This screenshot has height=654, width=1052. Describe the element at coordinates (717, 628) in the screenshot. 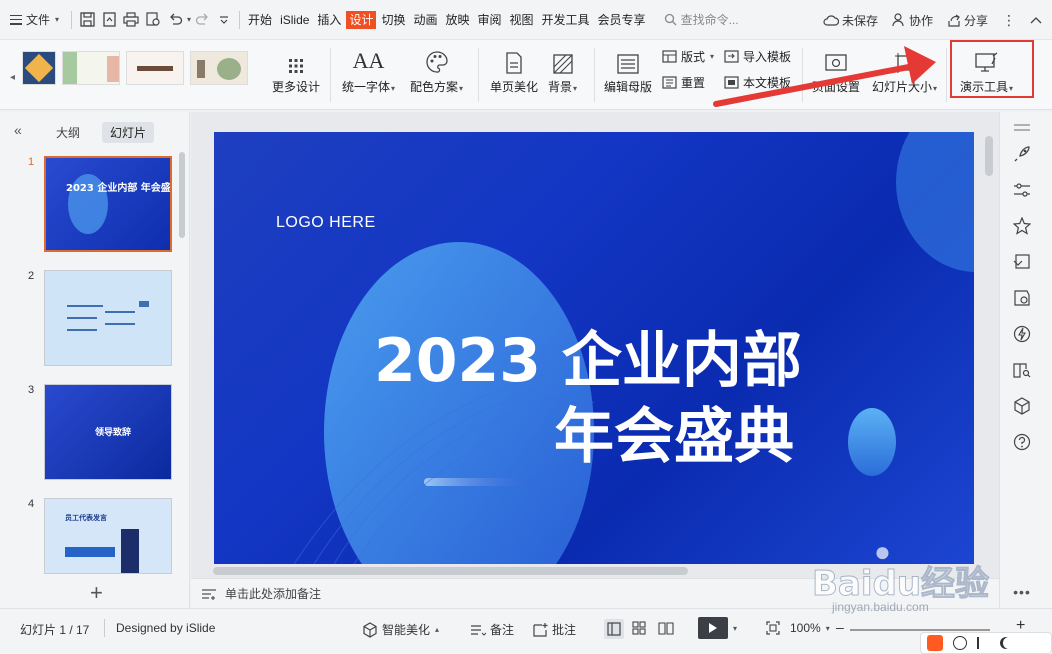

I see `play-slideshow-button: ▾` at that location.